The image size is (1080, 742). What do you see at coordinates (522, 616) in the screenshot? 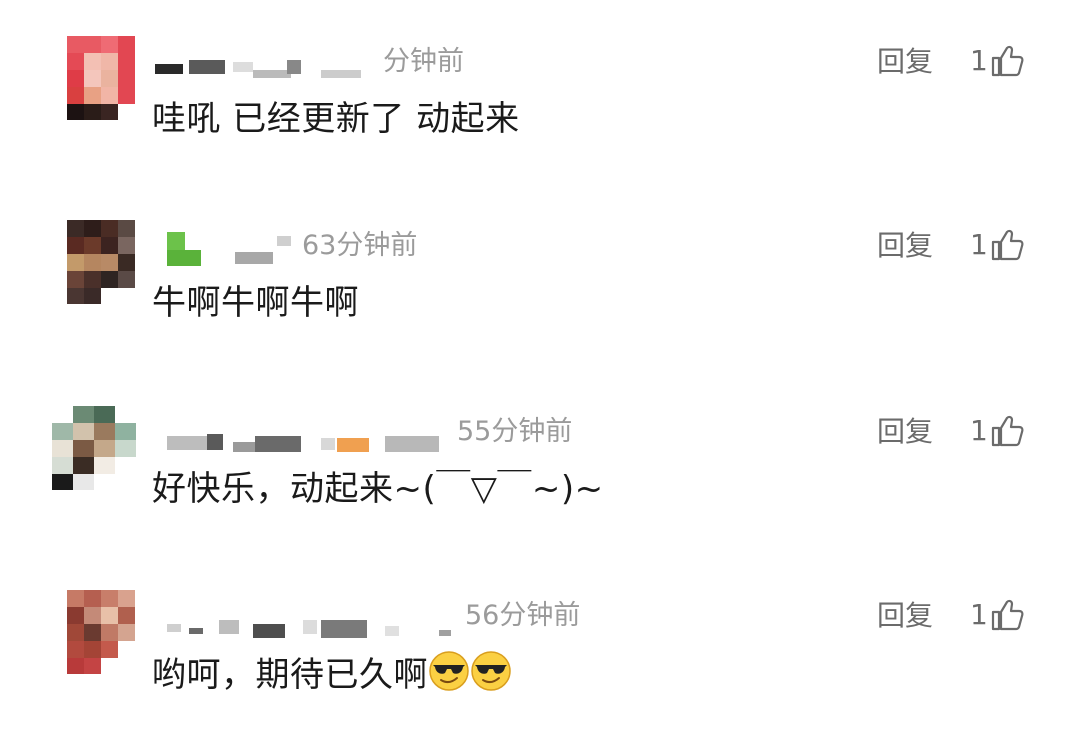
I see `comment-time: 56分钟前` at bounding box center [522, 616].